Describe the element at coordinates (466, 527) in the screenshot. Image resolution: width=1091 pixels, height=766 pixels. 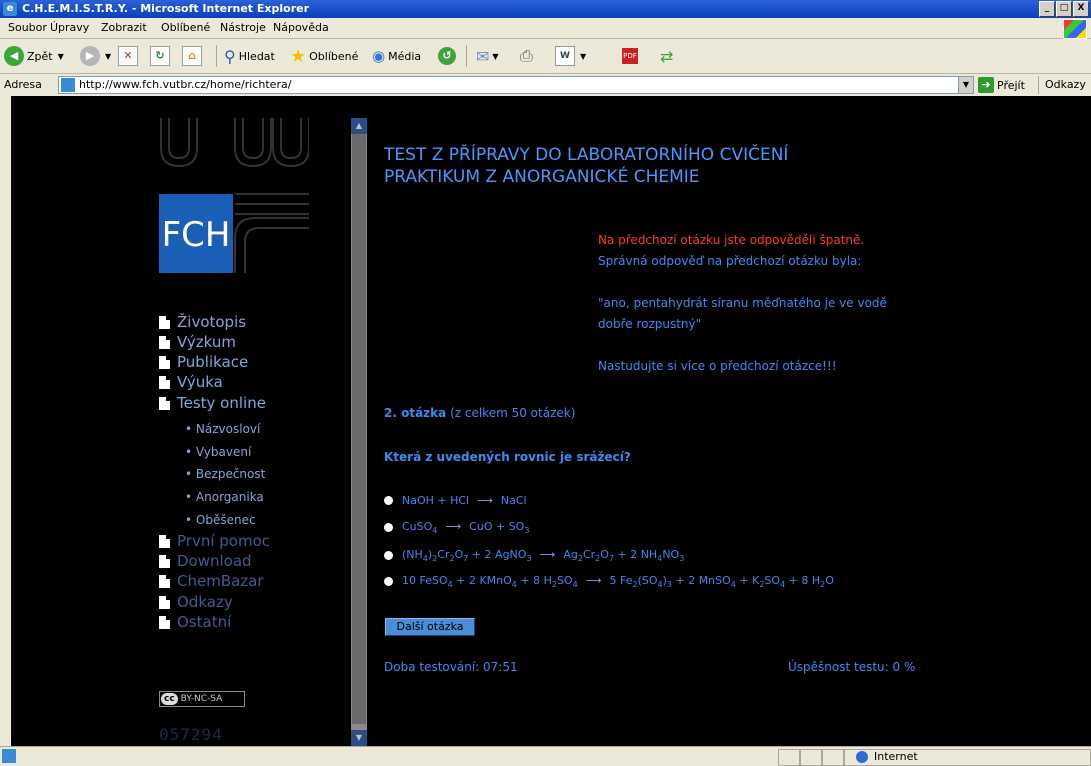
I see `answer-label: CuSO4 ⟶ CuO + SO3` at that location.